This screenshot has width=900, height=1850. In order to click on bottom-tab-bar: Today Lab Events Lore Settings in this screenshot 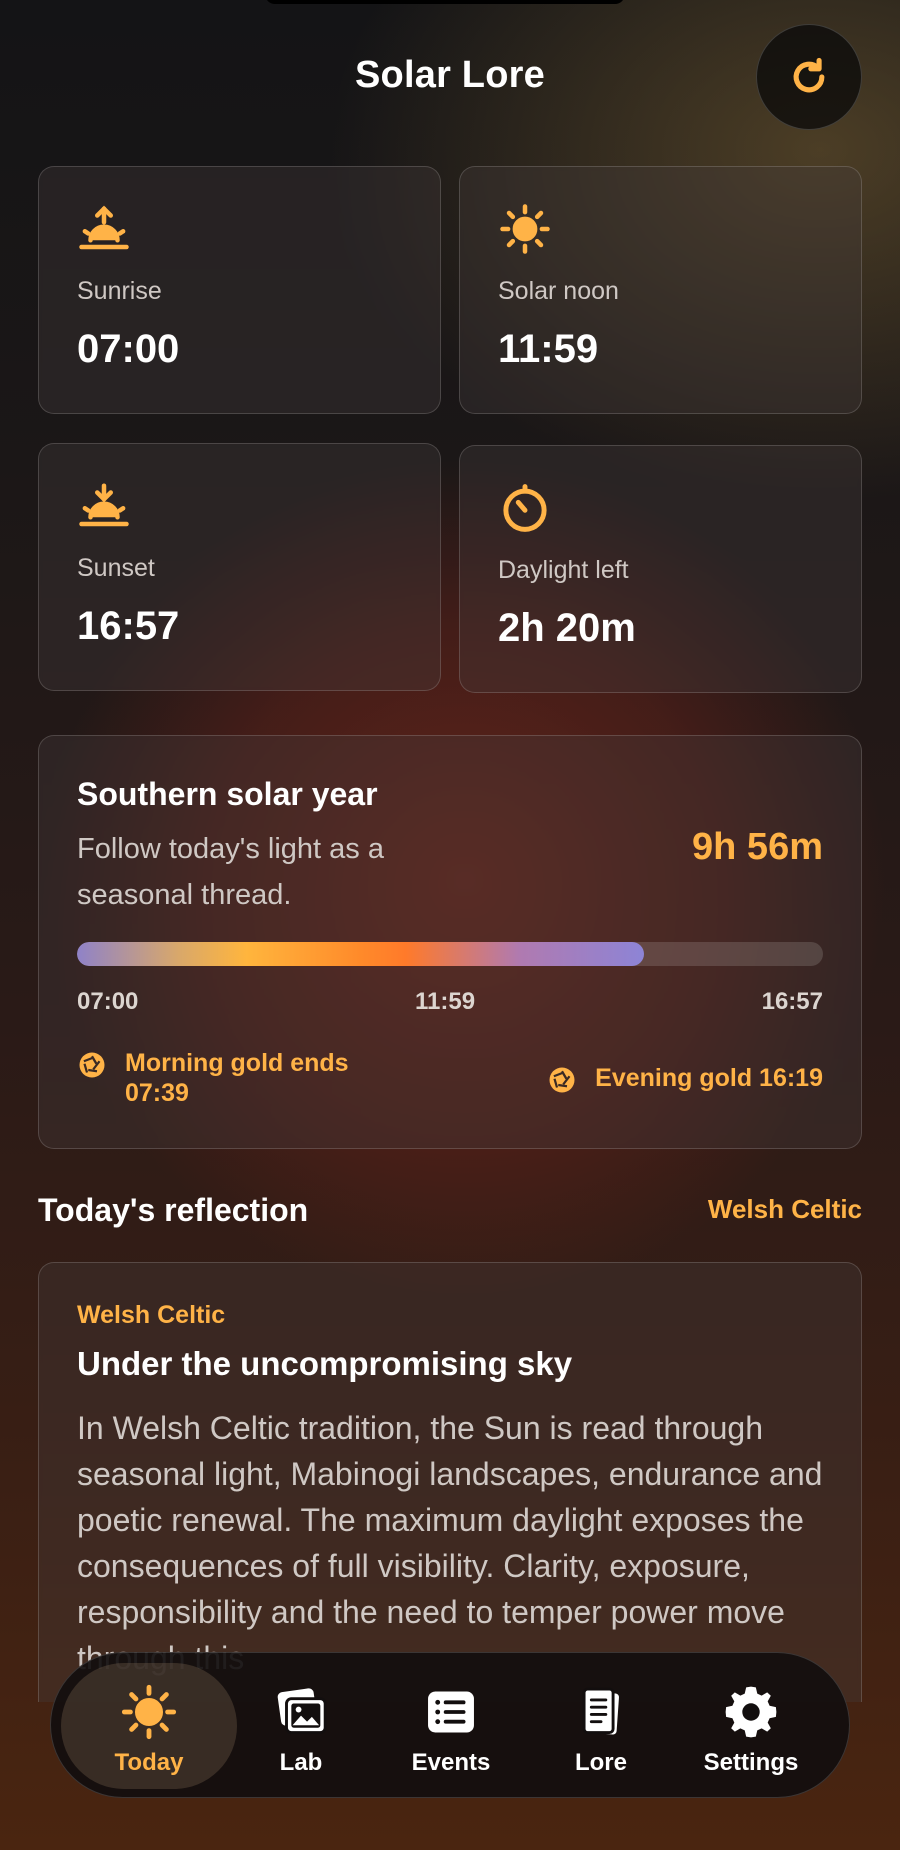, I will do `click(450, 1725)`.